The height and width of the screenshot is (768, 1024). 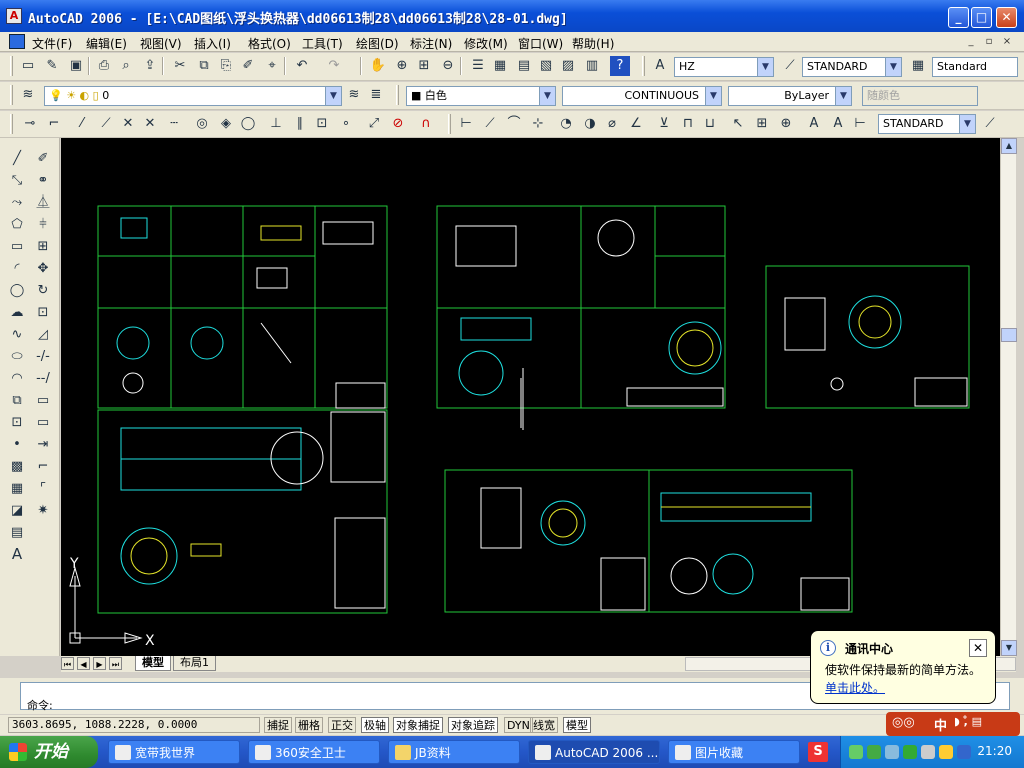 I want to click on publish-icon: ⇪, so click(x=150, y=66).